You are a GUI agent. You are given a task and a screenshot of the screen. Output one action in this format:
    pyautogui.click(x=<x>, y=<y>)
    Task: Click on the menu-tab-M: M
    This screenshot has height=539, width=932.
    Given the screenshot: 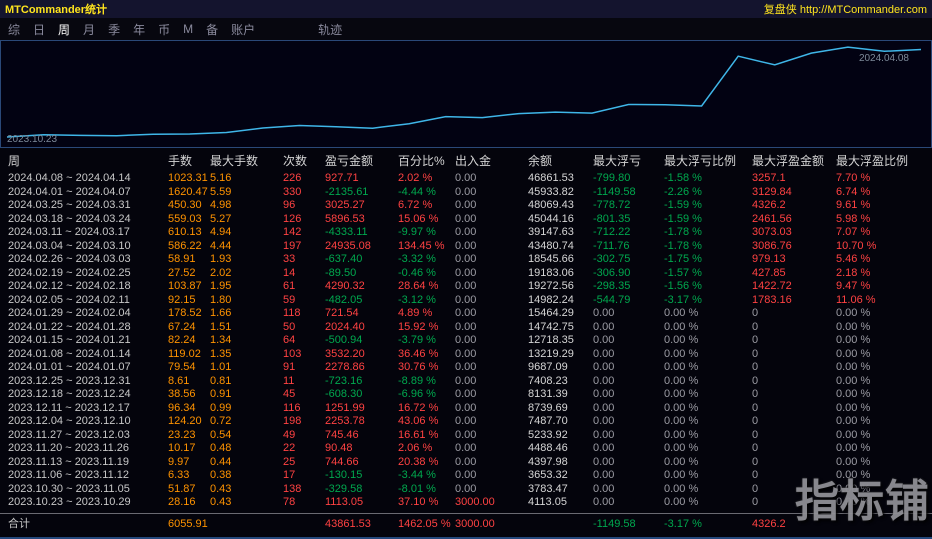 What is the action you would take?
    pyautogui.click(x=188, y=29)
    